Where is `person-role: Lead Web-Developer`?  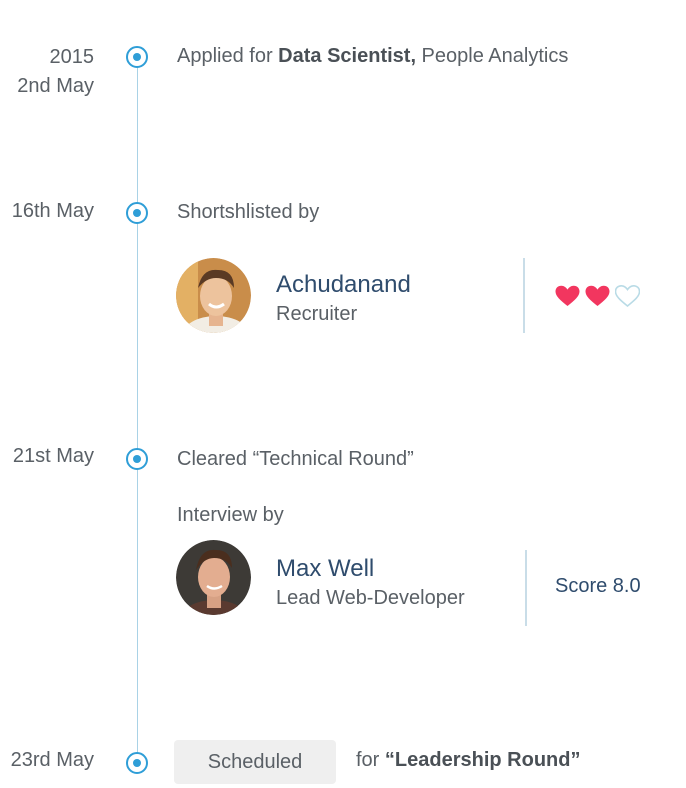
person-role: Lead Web-Developer is located at coordinates (370, 598).